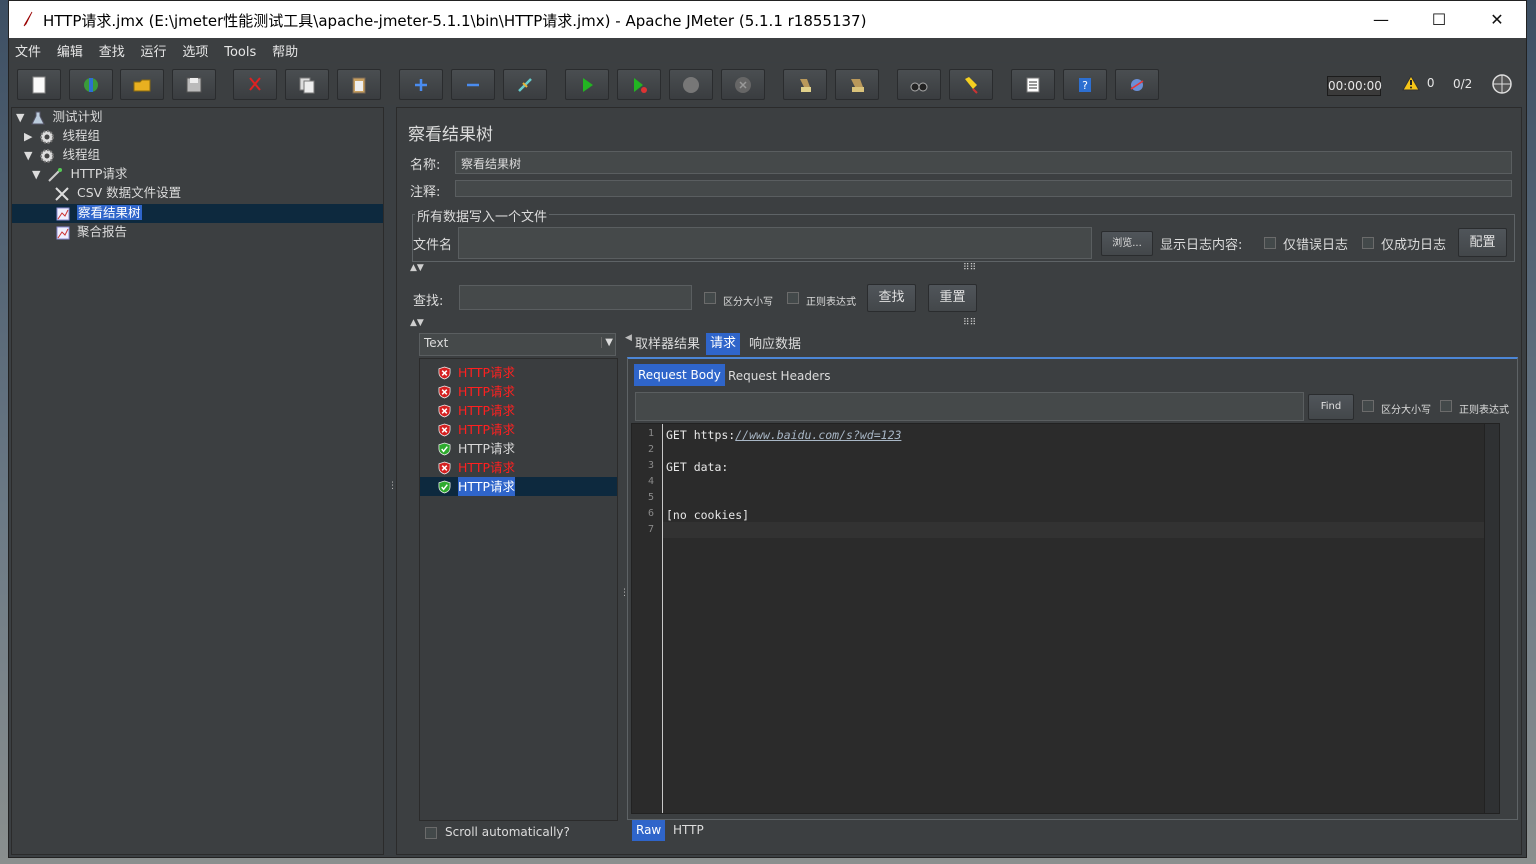  What do you see at coordinates (62, 155) in the screenshot?
I see `tree-item-thread-group-2: ▼ 线程组` at bounding box center [62, 155].